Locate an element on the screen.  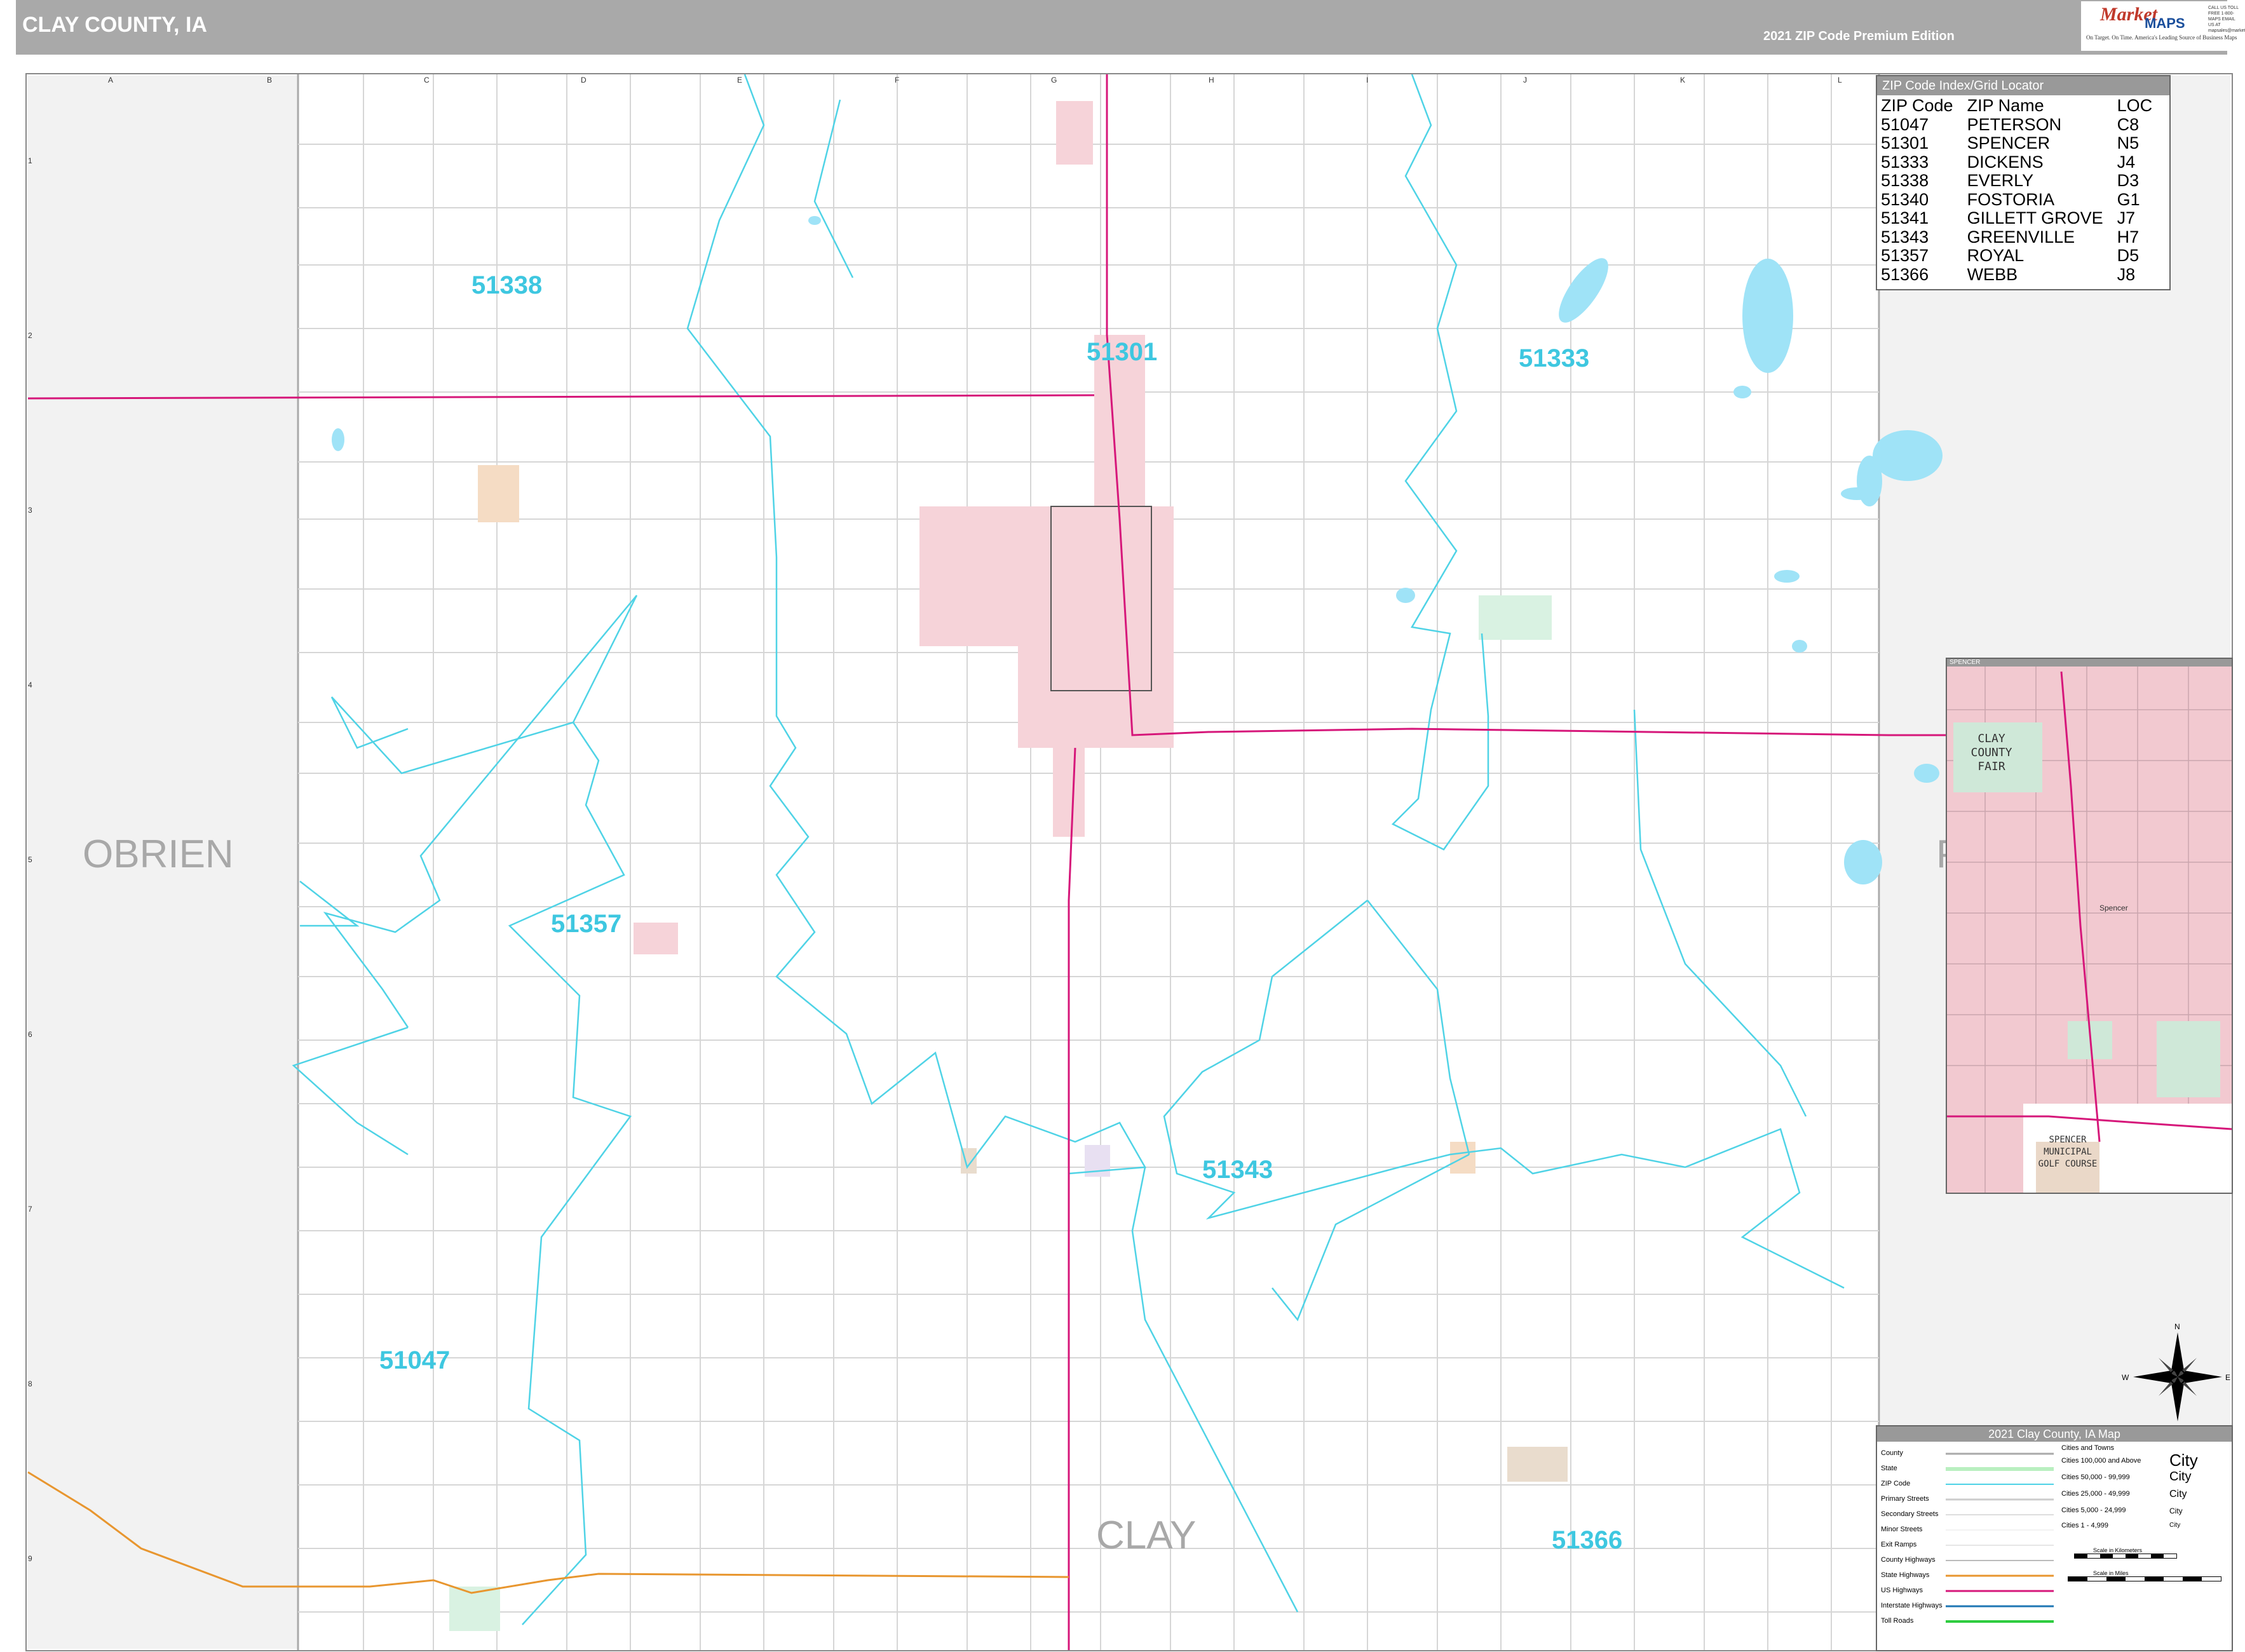
grid-row-8: 8 is located at coordinates (30, 1384).